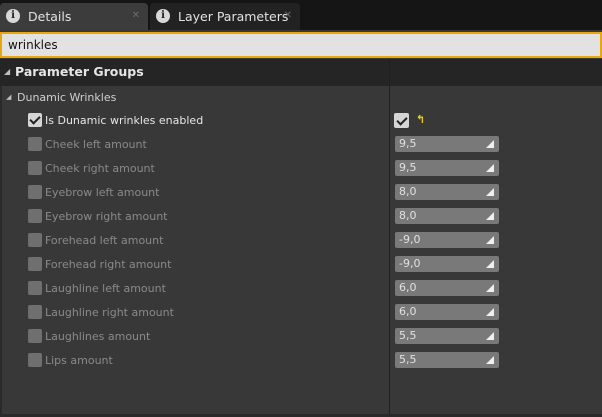 The height and width of the screenshot is (417, 602). Describe the element at coordinates (105, 288) in the screenshot. I see `param-label: Laughline left amount` at that location.